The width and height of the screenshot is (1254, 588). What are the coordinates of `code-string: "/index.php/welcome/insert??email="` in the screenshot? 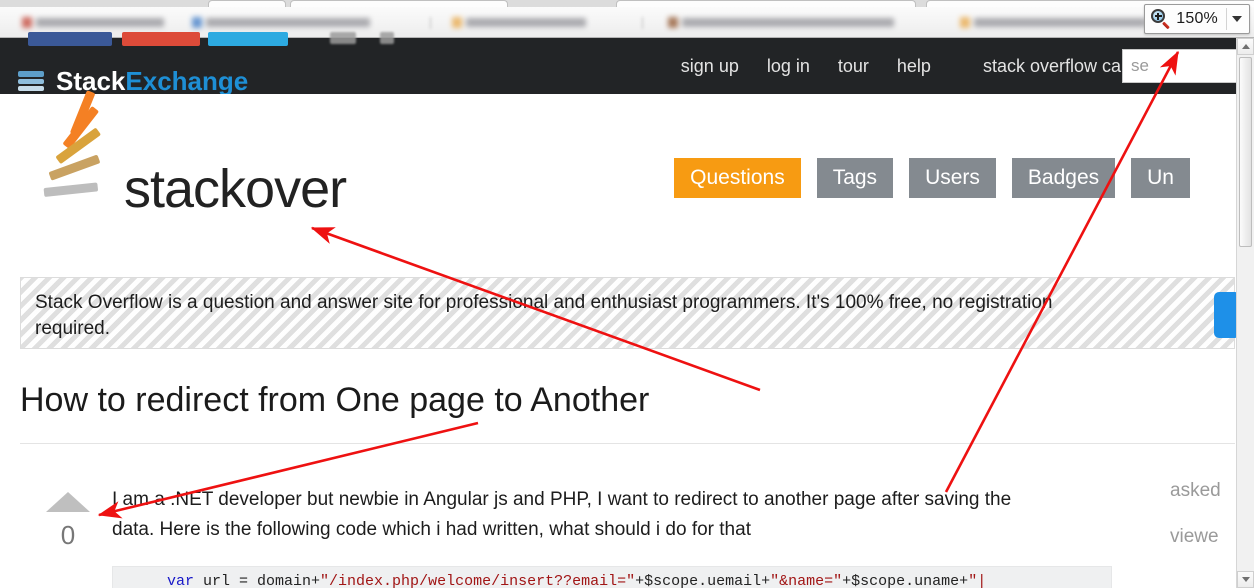 It's located at (478, 580).